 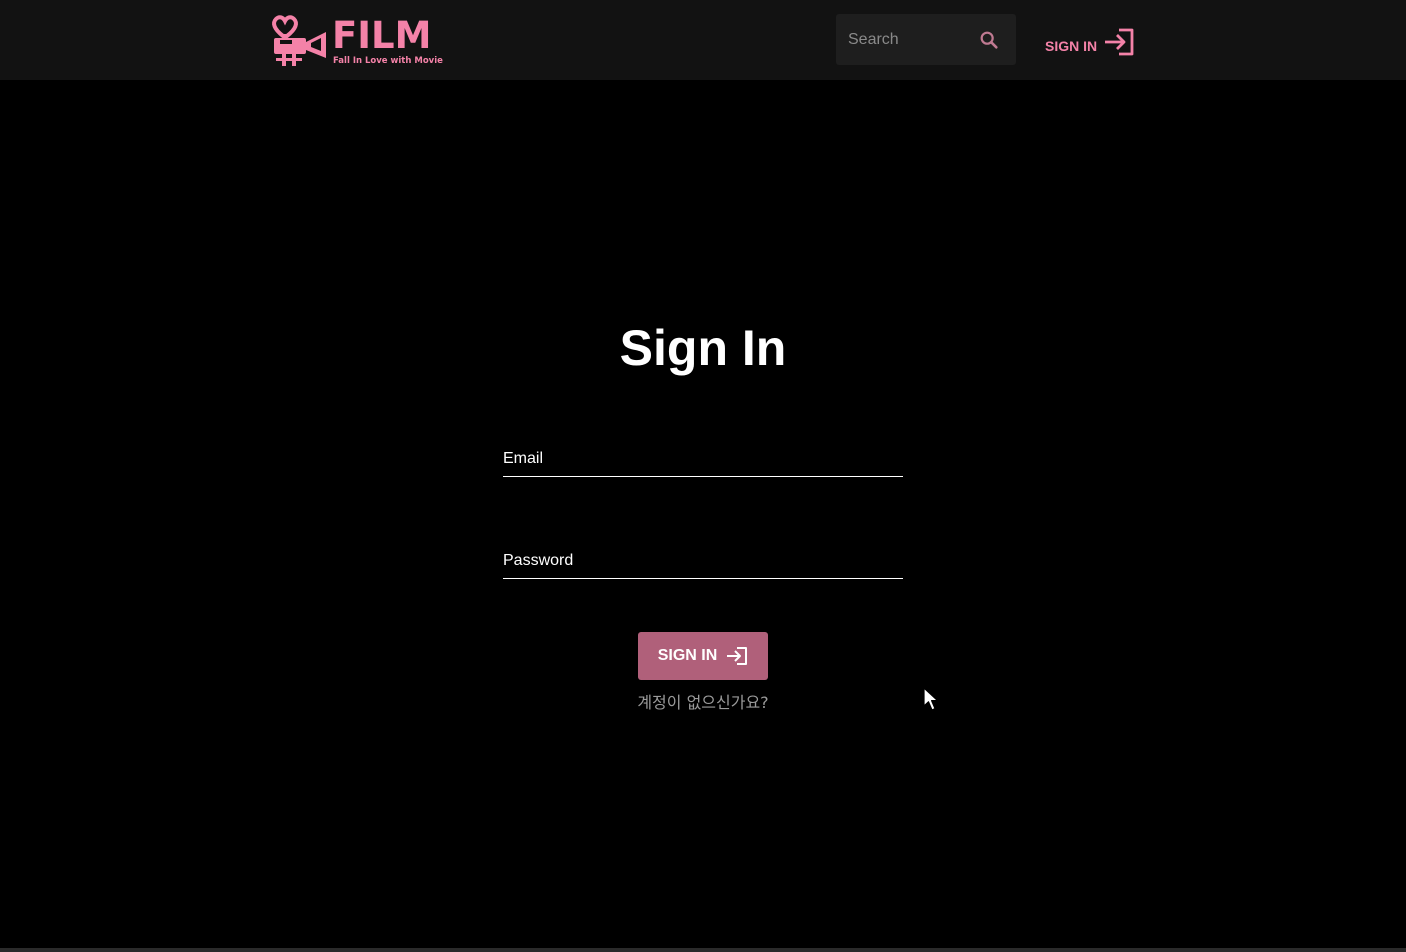 I want to click on header-signin-button: SIGN IN, so click(x=1087, y=42).